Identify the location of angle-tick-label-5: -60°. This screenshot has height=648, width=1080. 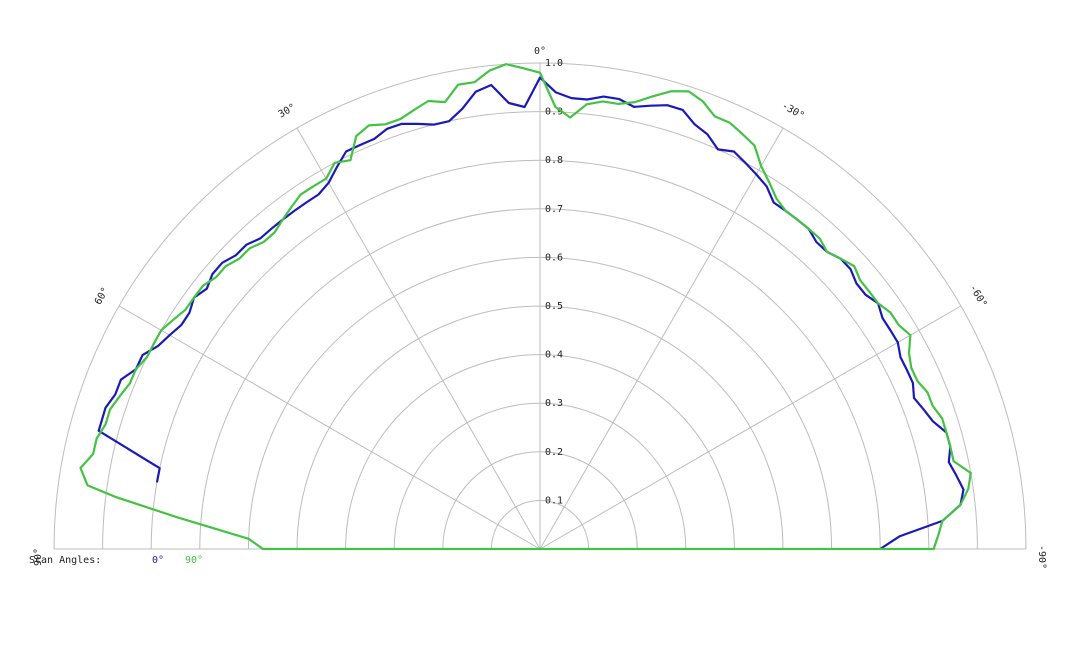
(978, 296).